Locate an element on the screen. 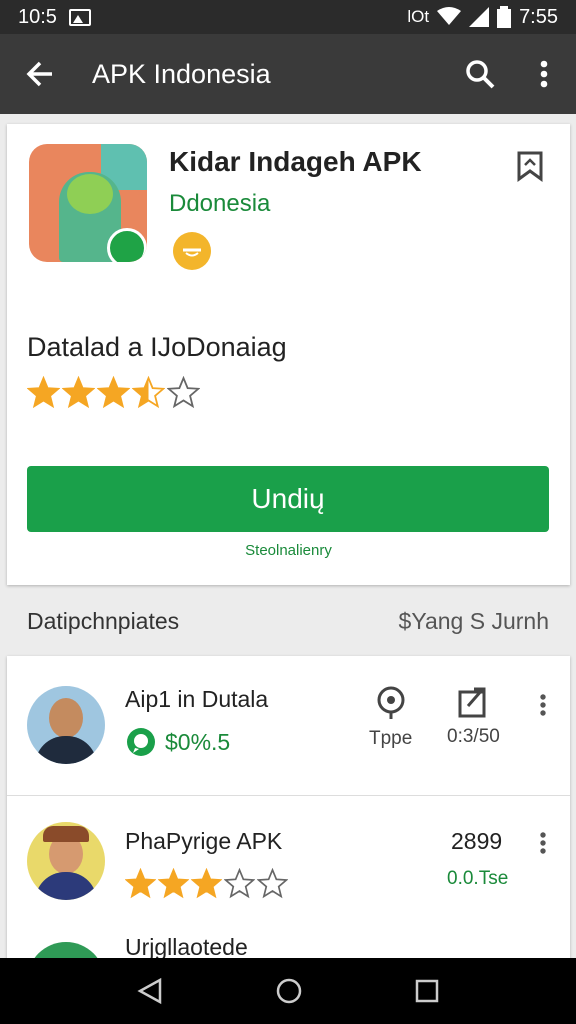  emoji-badge-icon is located at coordinates (192, 251).